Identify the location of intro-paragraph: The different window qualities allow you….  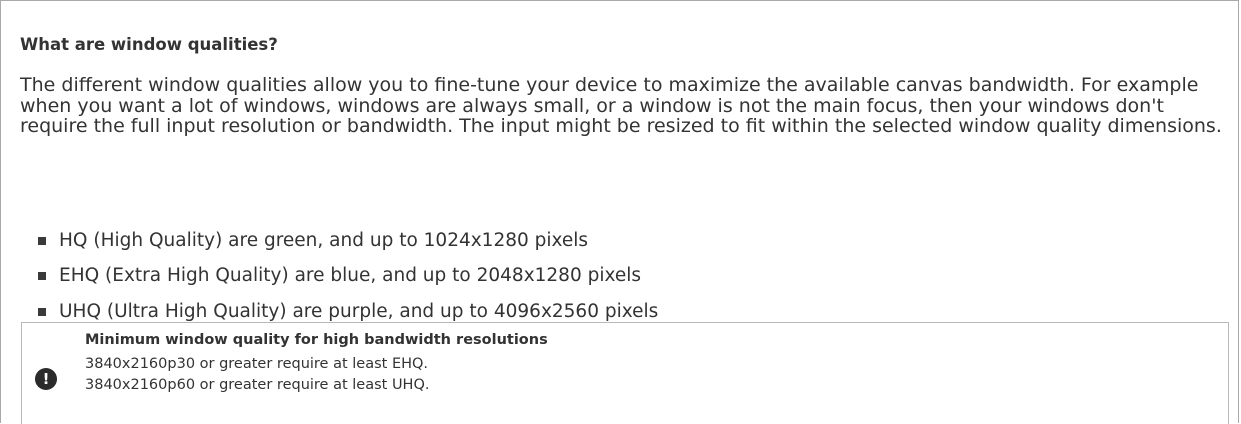
(621, 105).